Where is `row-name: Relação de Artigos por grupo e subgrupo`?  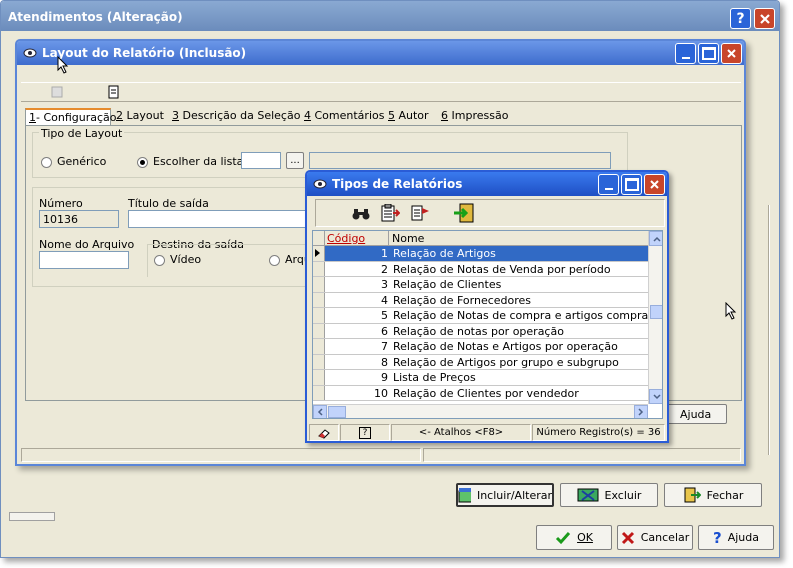
row-name: Relação de Artigos por grupo e subgrupo is located at coordinates (506, 362).